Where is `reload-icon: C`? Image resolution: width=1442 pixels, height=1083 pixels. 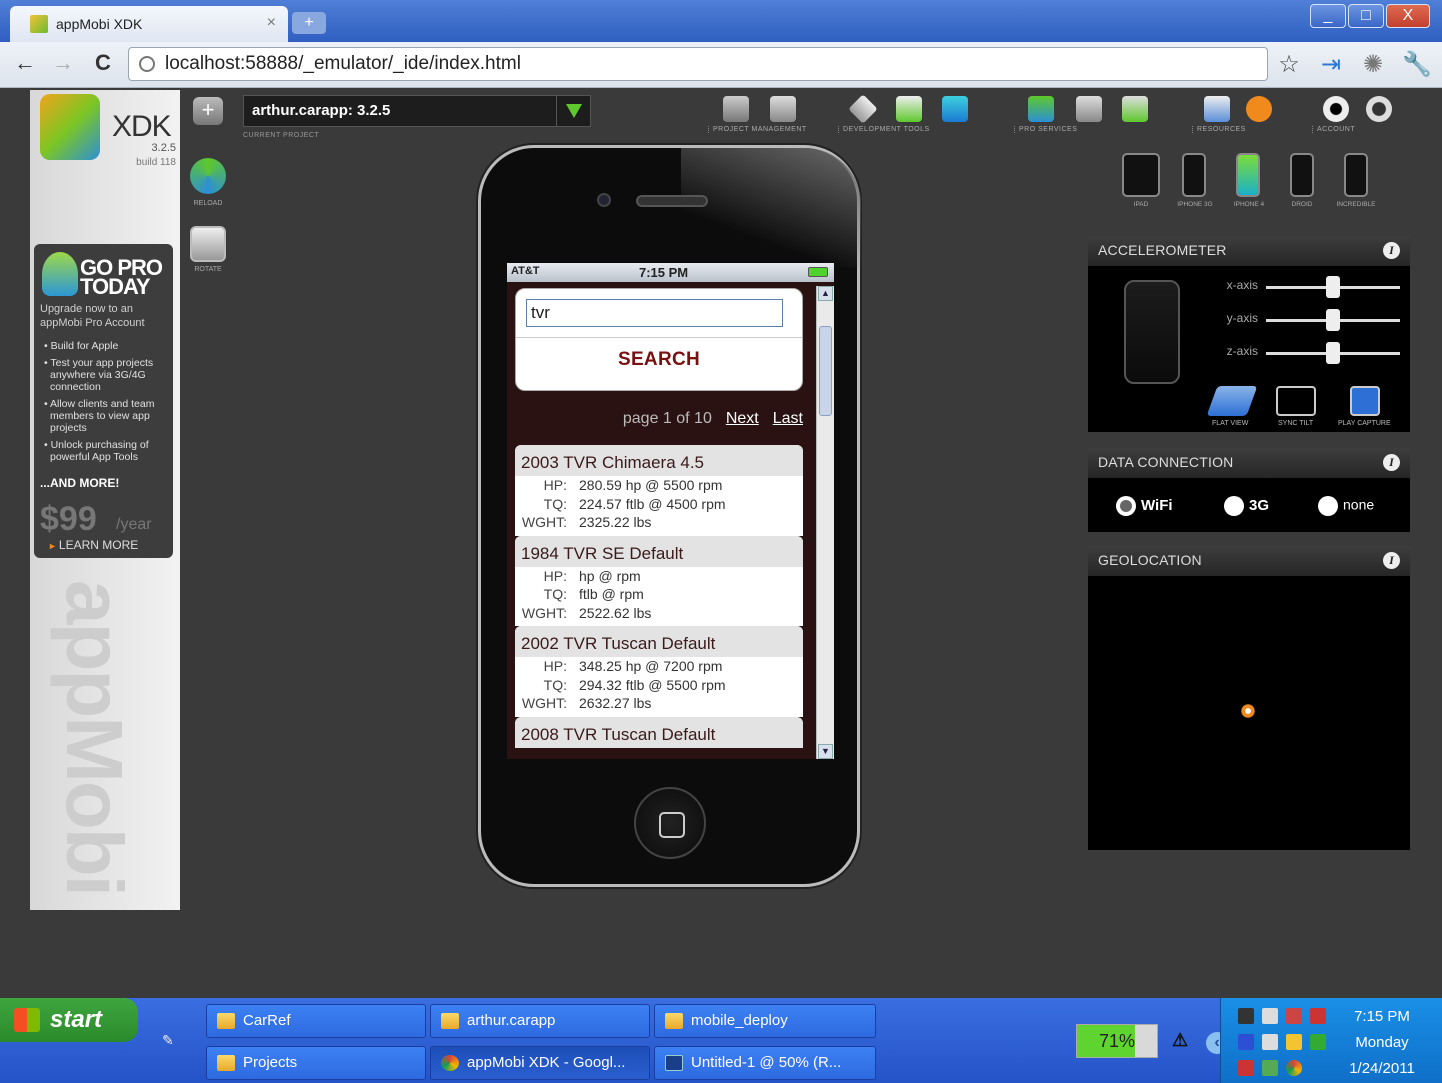 reload-icon: C is located at coordinates (103, 63).